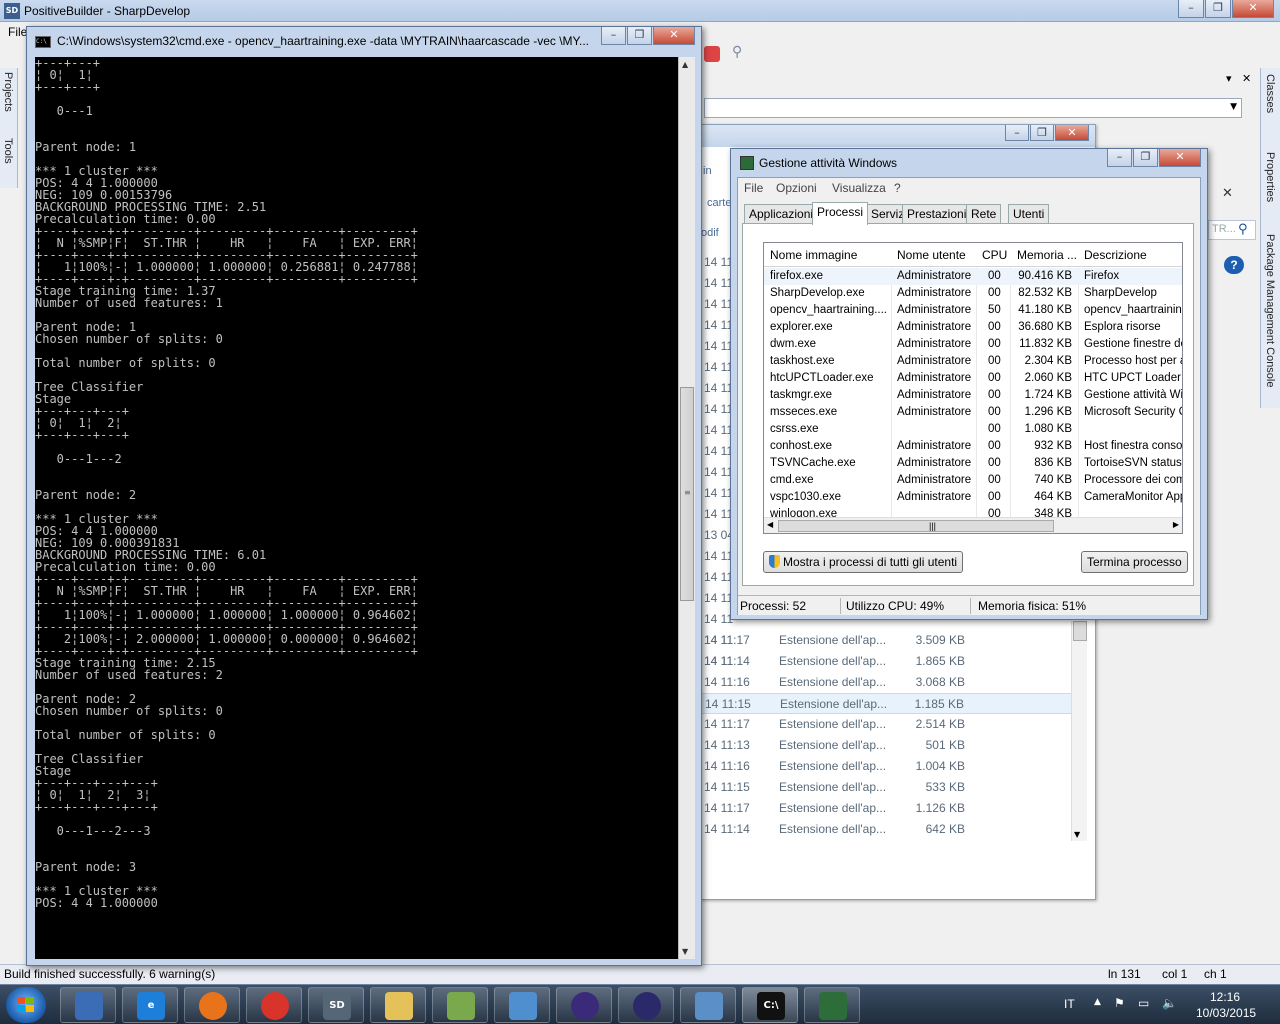 The height and width of the screenshot is (1024, 1280). Describe the element at coordinates (1243, 229) in the screenshot. I see `search-icon: ⚲` at that location.